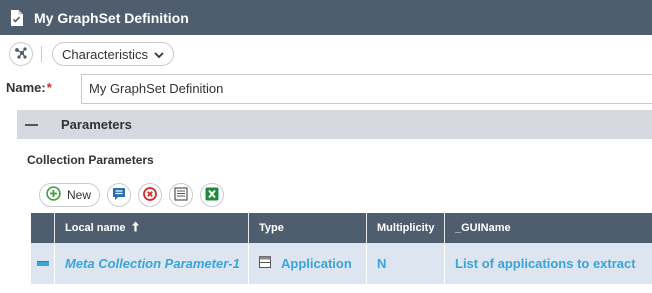 This screenshot has width=652, height=293. I want to click on required-marker: *, so click(49, 87).